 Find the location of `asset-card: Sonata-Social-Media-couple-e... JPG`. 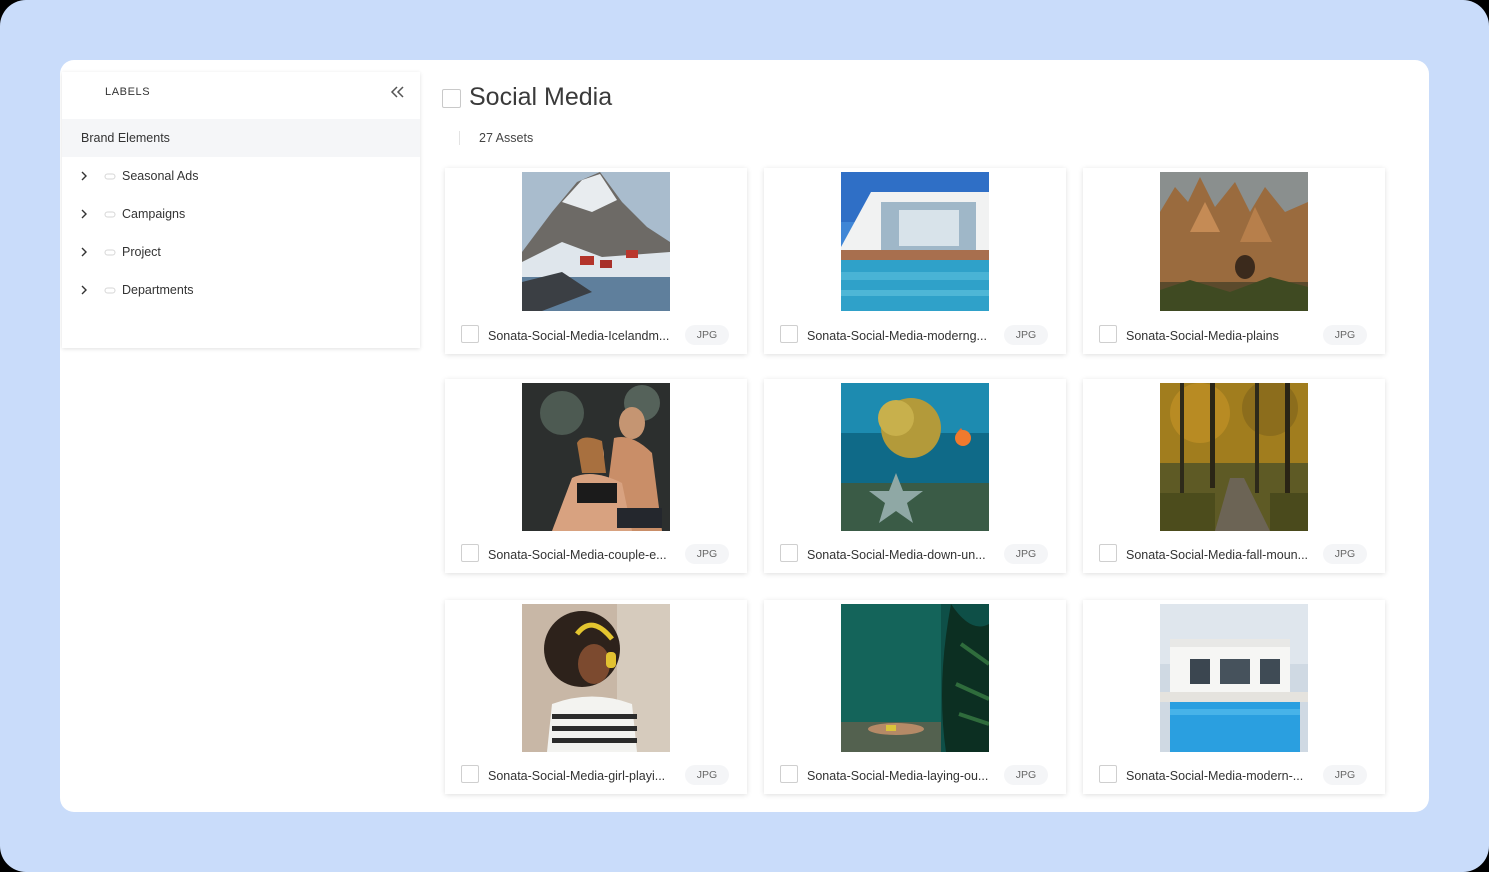

asset-card: Sonata-Social-Media-couple-e... JPG is located at coordinates (596, 476).